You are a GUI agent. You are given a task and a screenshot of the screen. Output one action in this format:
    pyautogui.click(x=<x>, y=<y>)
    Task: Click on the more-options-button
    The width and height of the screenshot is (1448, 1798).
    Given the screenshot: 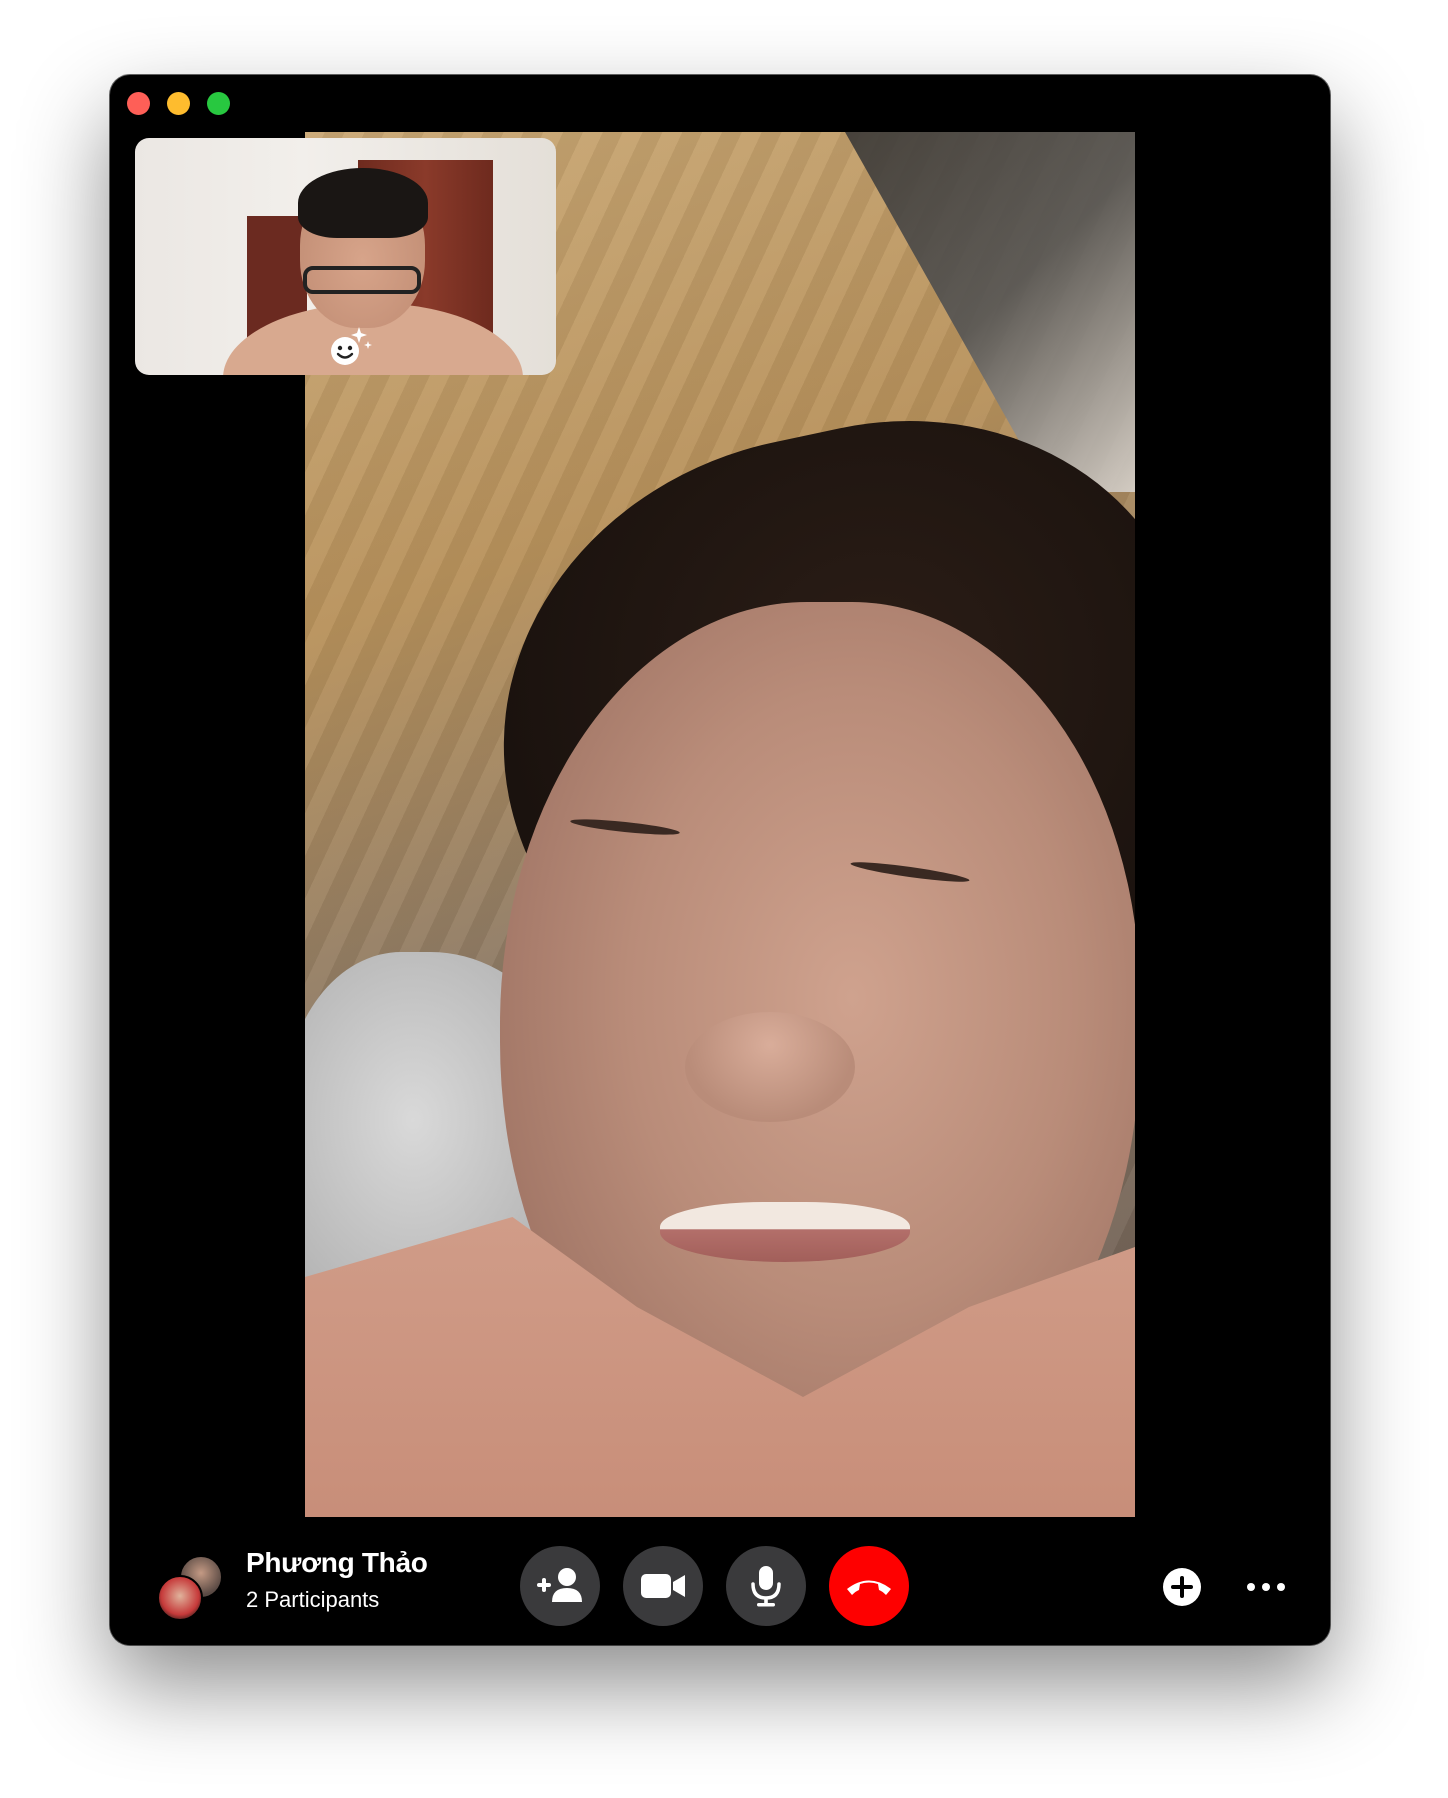 What is the action you would take?
    pyautogui.click(x=1266, y=1587)
    